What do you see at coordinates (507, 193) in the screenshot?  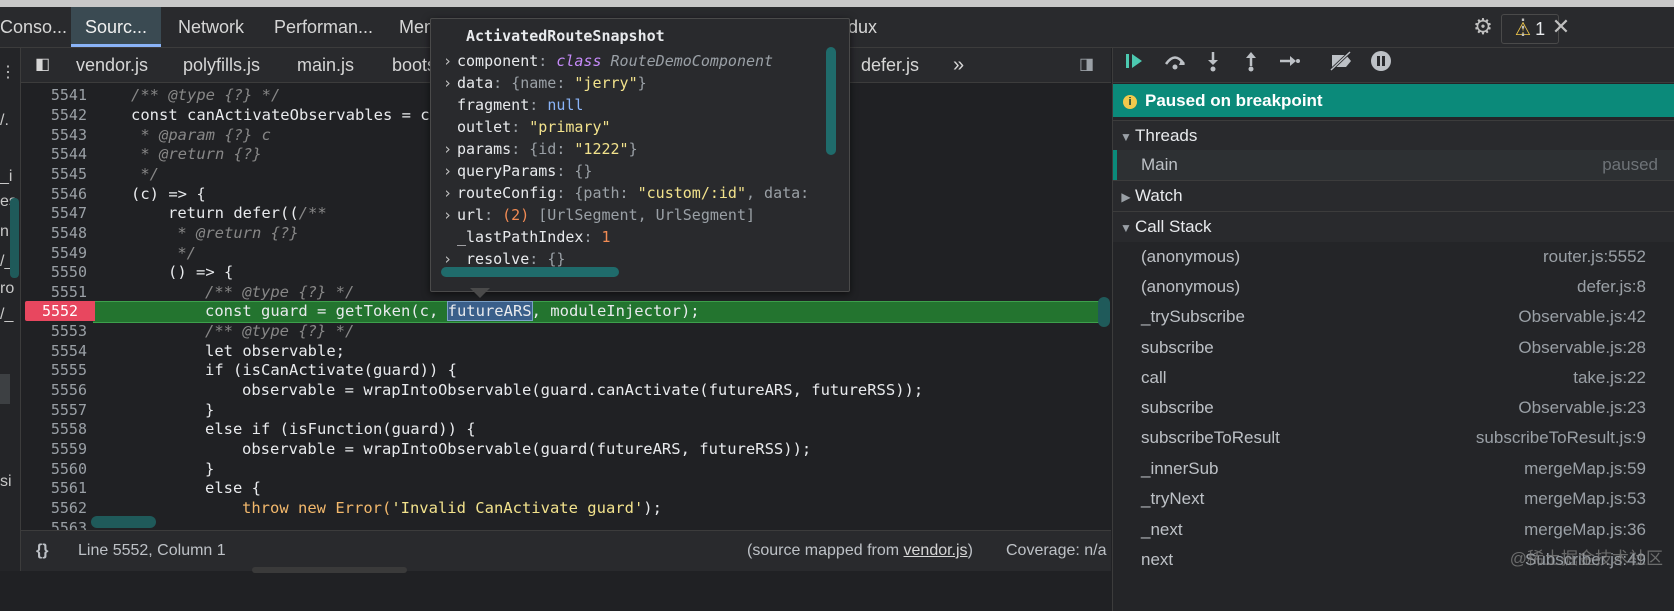 I see `prop-key: routeConfig` at bounding box center [507, 193].